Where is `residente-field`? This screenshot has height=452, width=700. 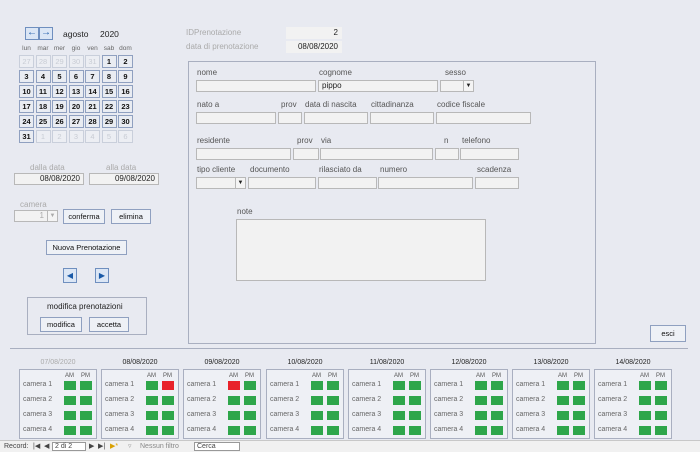
residente-field is located at coordinates (243, 154).